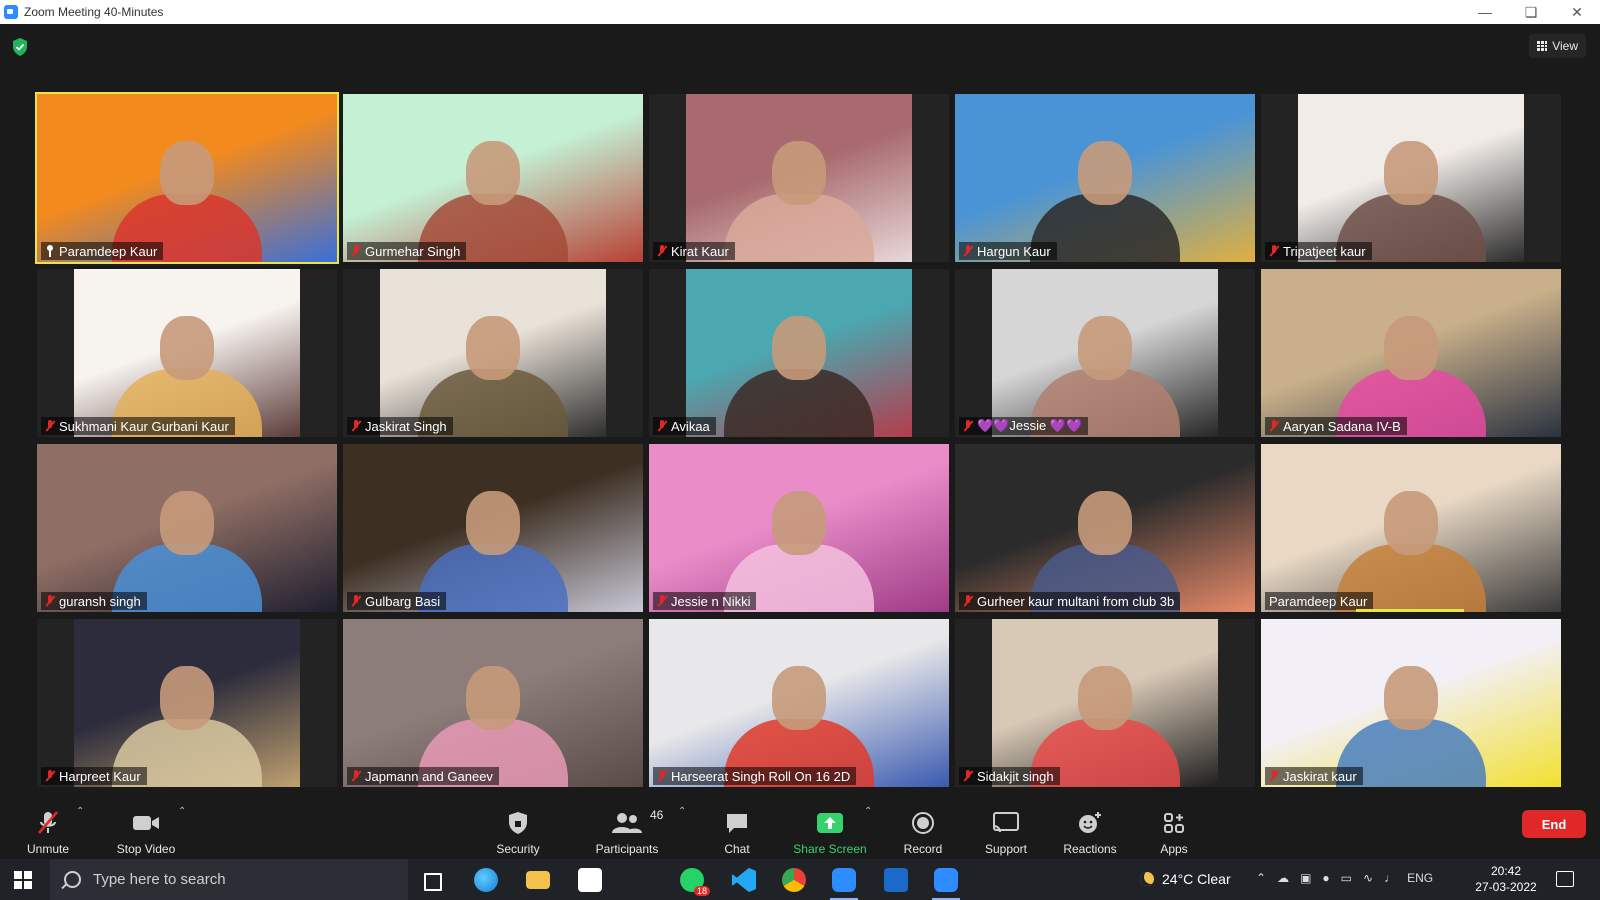 This screenshot has width=1600, height=900. Describe the element at coordinates (1325, 878) in the screenshot. I see `microphone-icon: ●` at that location.